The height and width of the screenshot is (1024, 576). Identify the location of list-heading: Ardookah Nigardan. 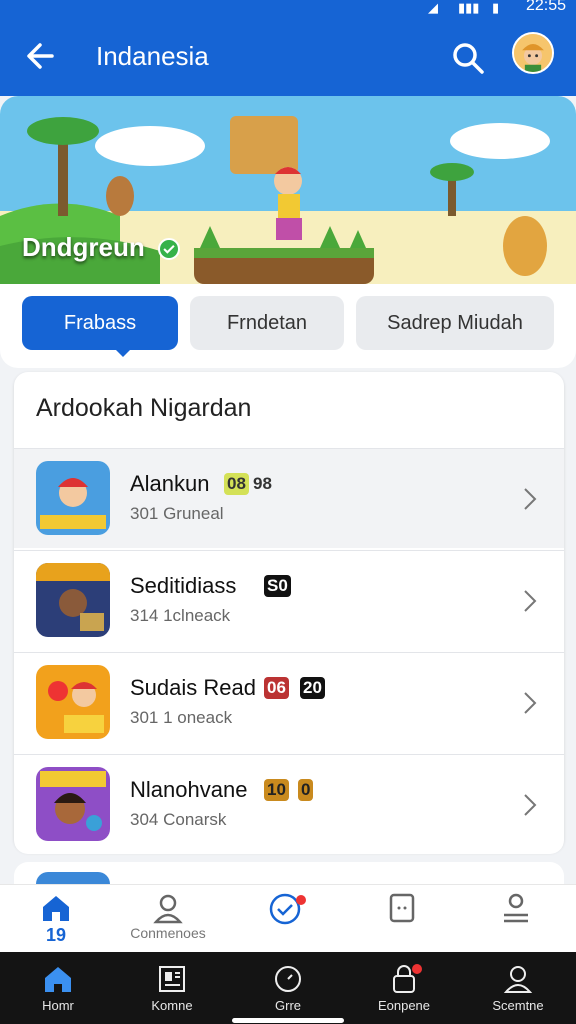
(144, 408).